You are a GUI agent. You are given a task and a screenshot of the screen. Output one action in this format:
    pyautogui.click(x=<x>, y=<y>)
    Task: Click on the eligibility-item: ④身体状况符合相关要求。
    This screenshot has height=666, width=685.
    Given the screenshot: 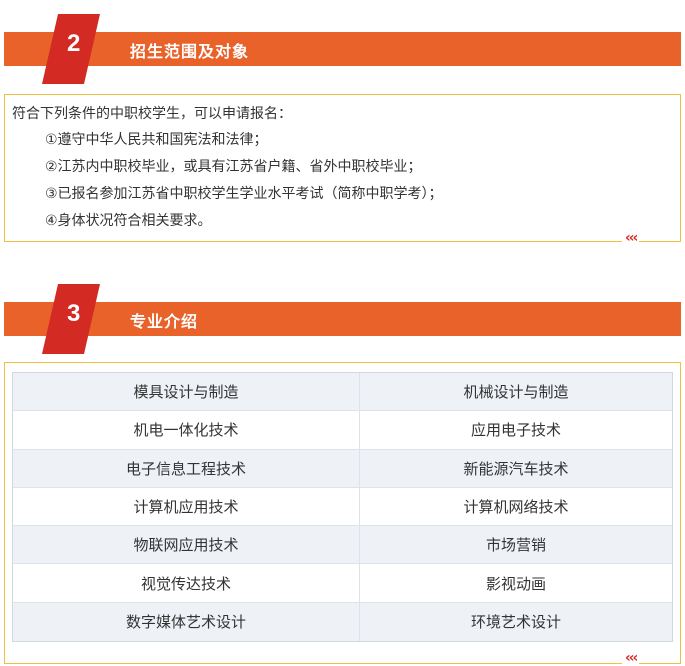 What is the action you would take?
    pyautogui.click(x=128, y=221)
    